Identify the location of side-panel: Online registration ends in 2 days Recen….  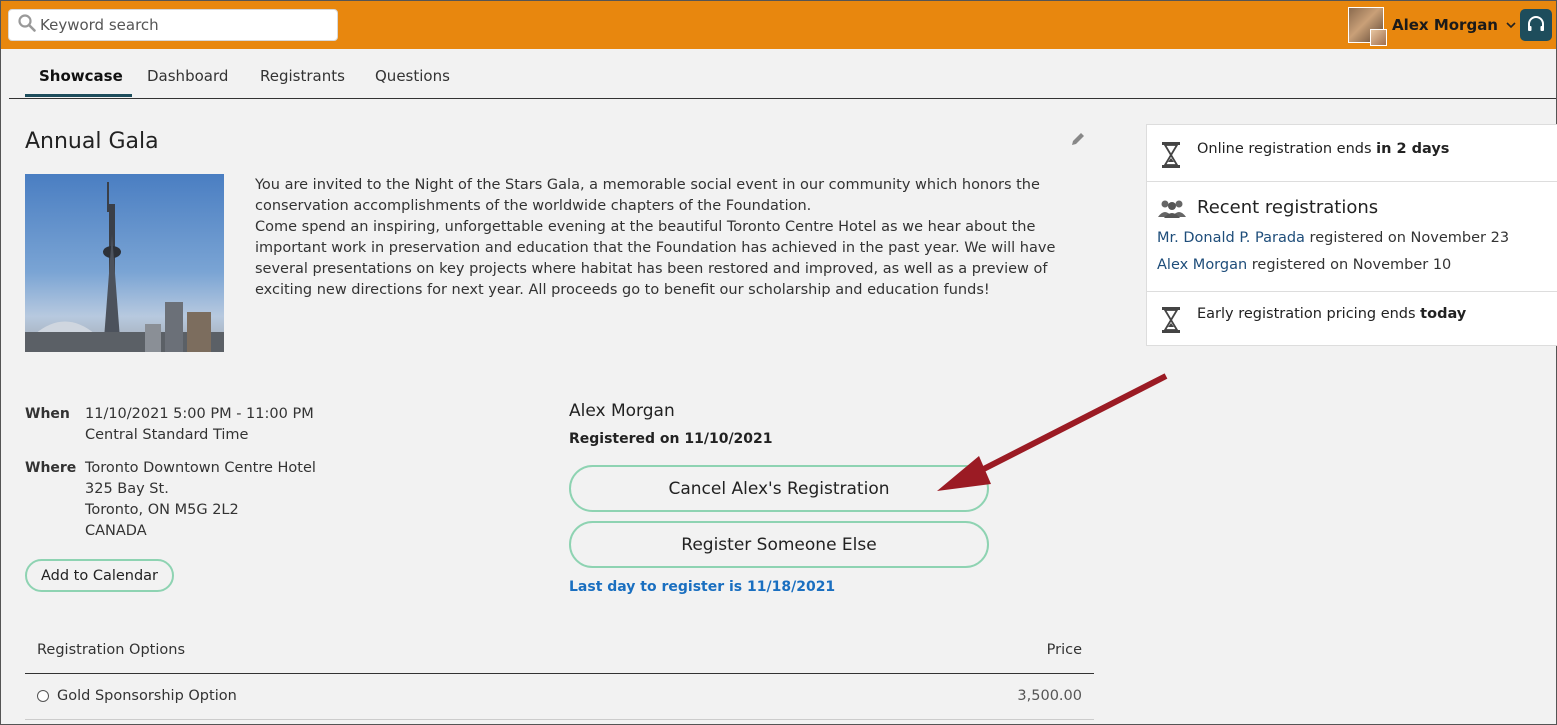
(1351, 235).